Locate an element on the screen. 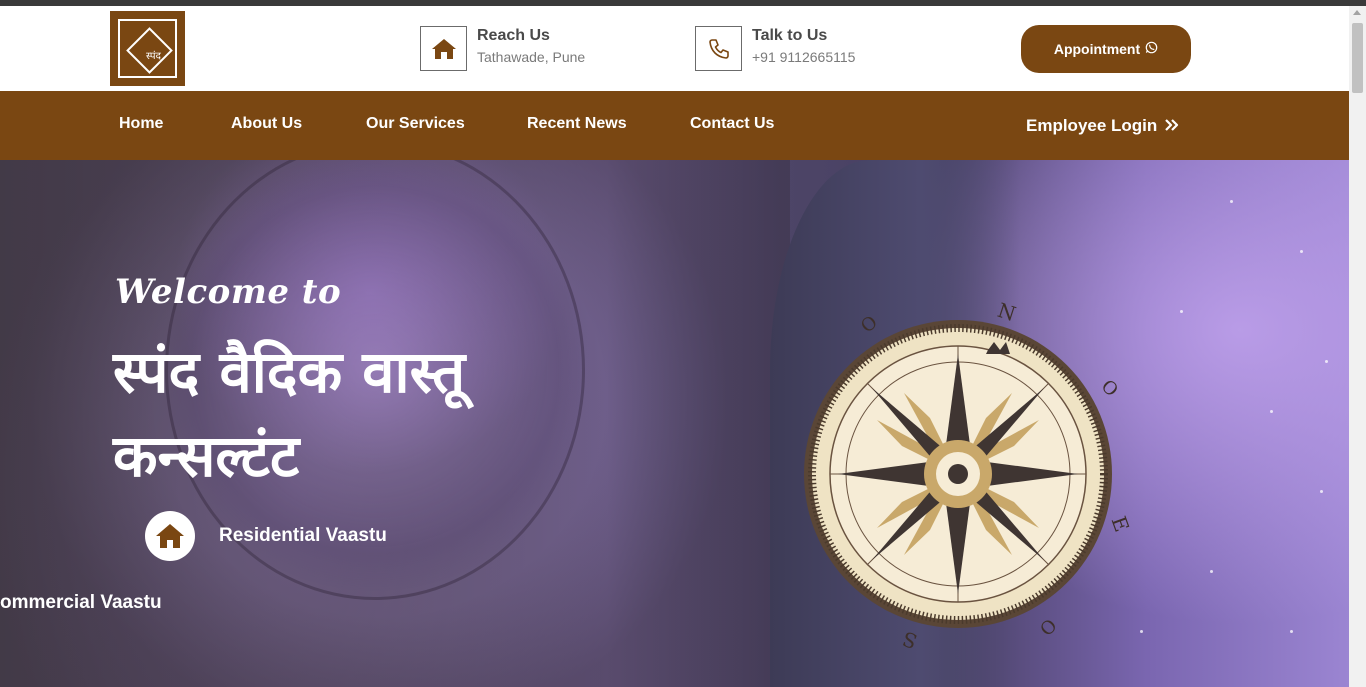 This screenshot has height=687, width=1366. double-chevron-right-icon is located at coordinates (1172, 125).